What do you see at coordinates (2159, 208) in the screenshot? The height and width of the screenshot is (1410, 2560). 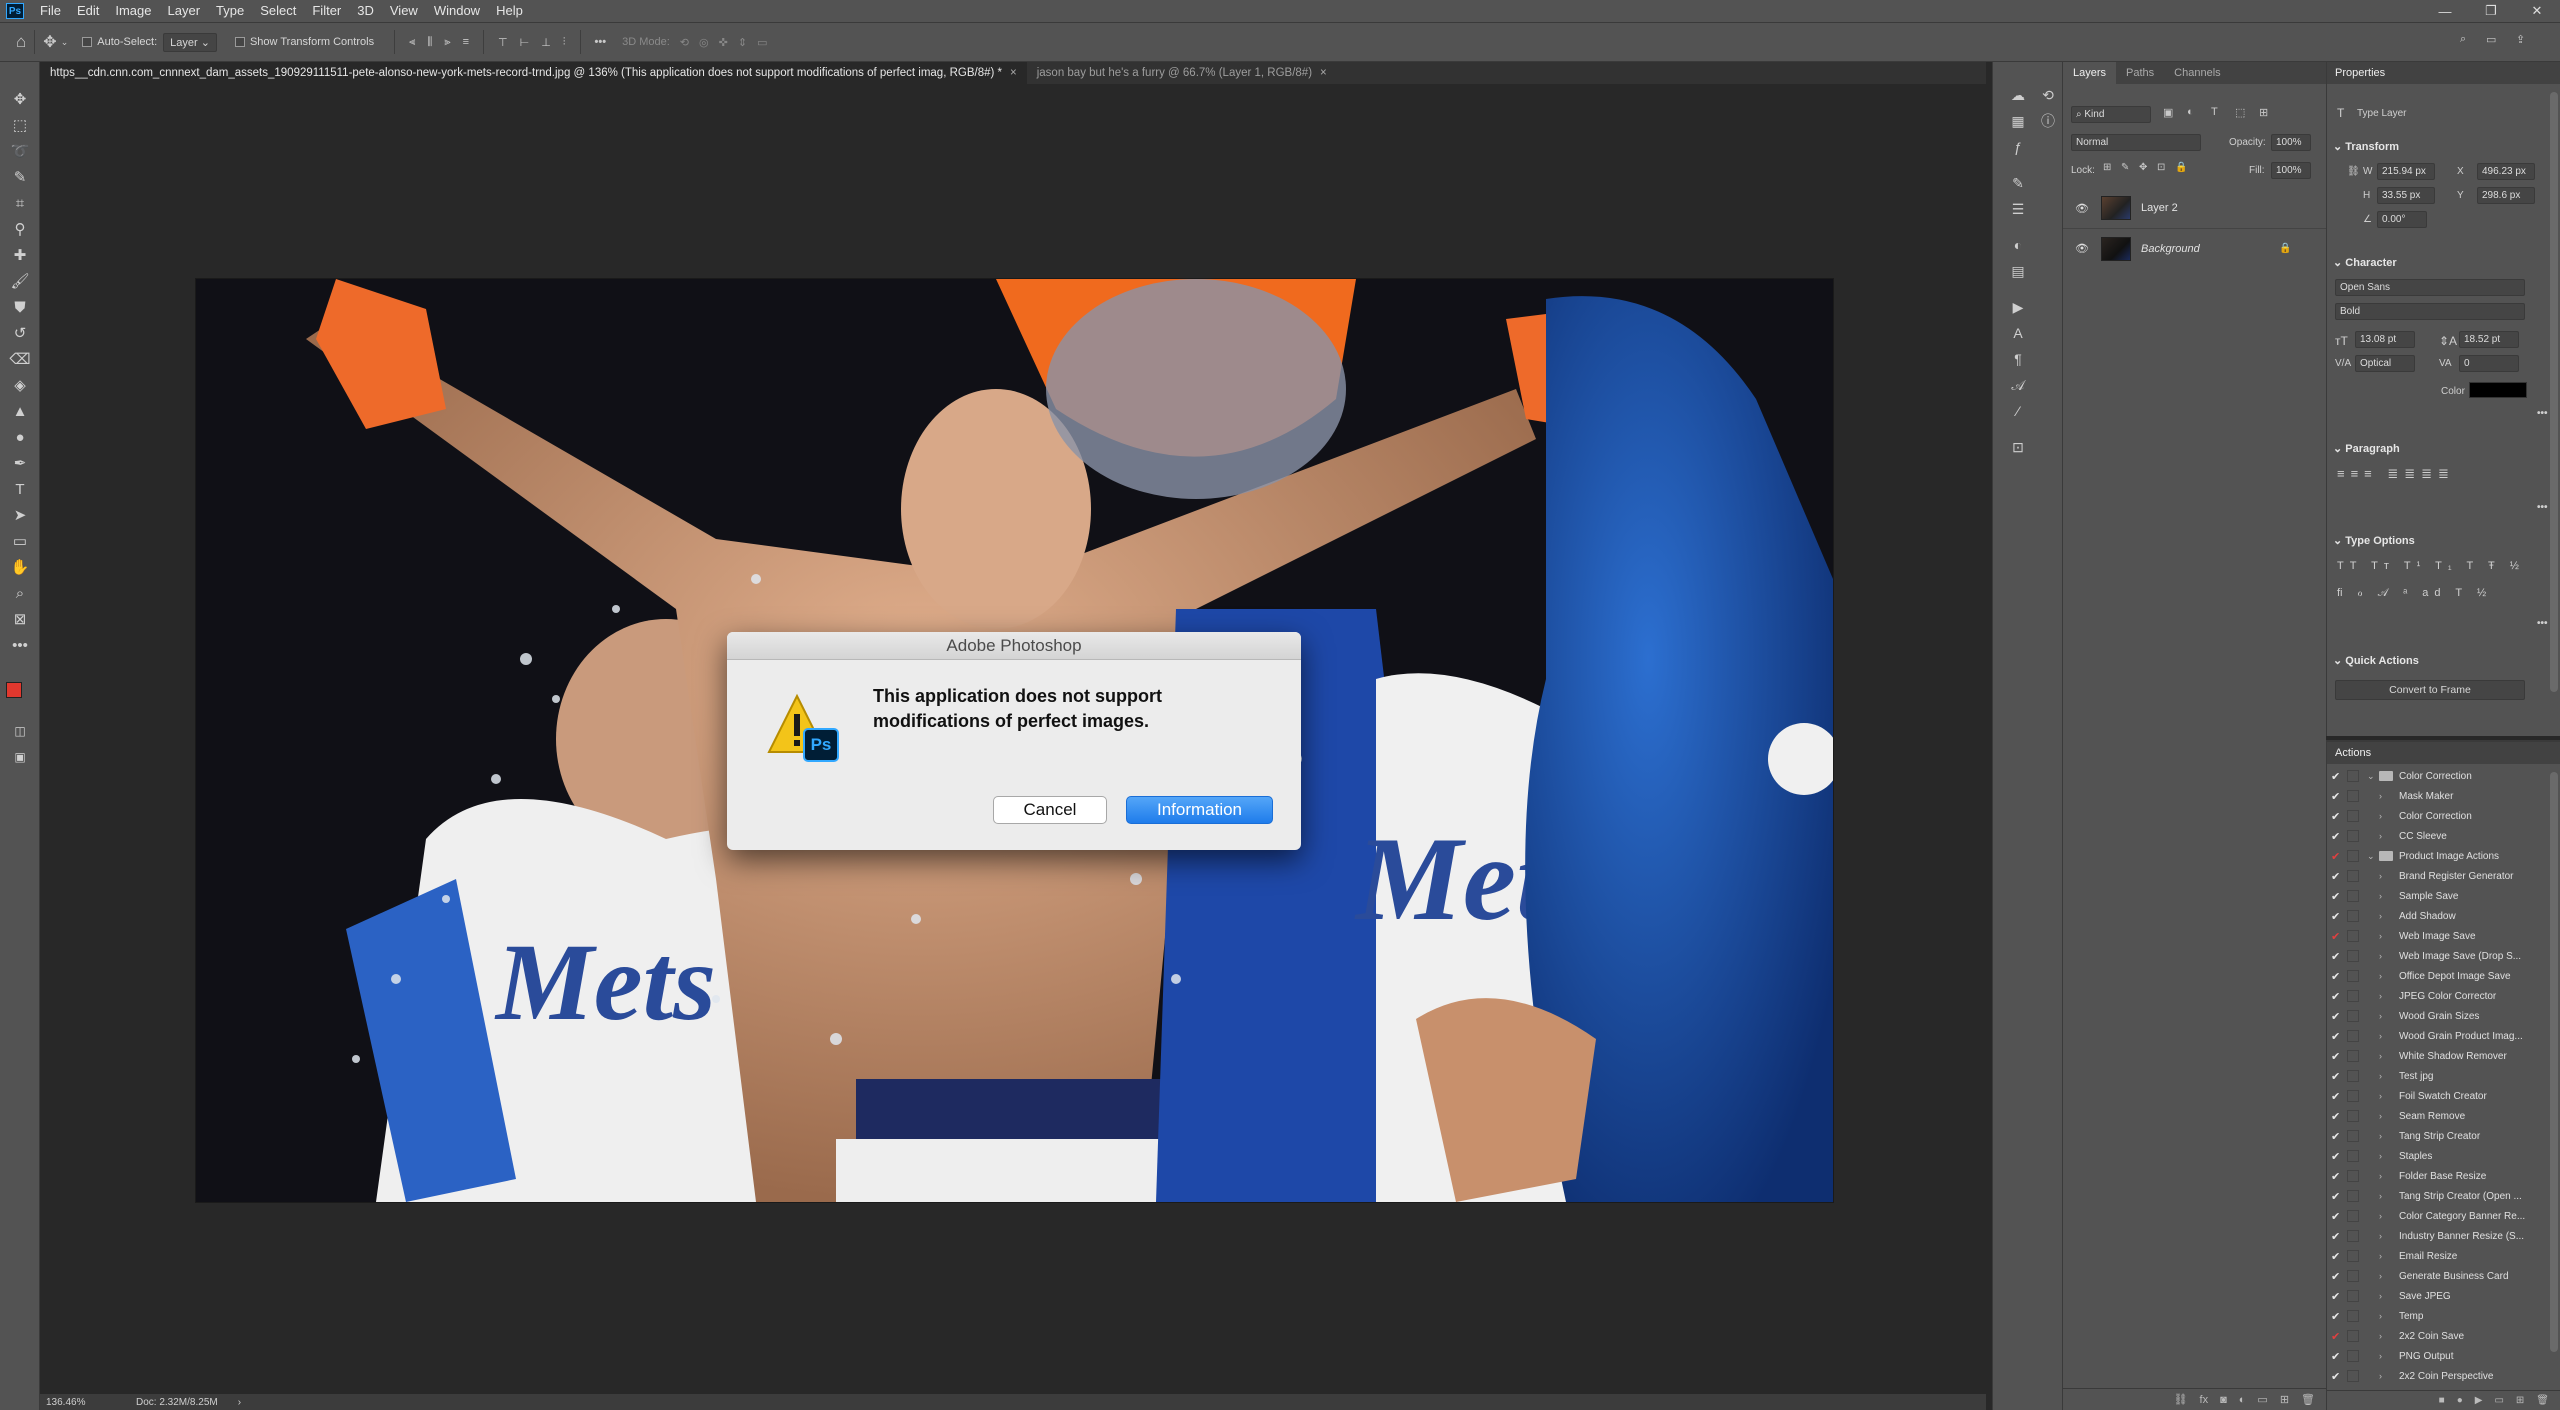 I see `layer-name: Layer 2` at bounding box center [2159, 208].